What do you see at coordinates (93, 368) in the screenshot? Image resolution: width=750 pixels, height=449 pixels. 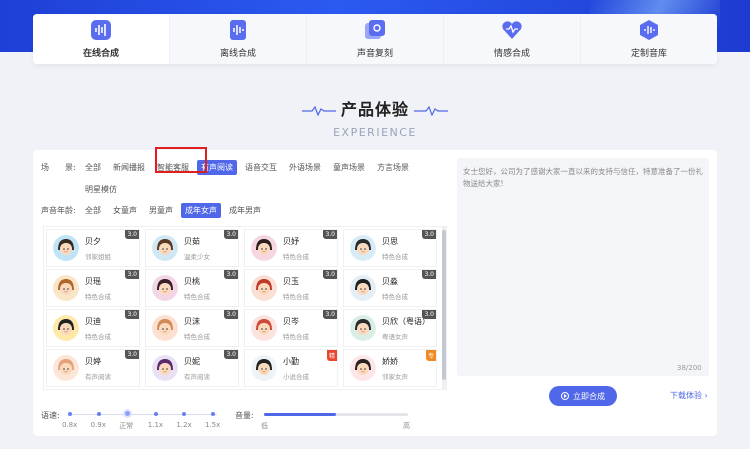 I see `voice-card: 贝婷 有声阅读 3.0` at bounding box center [93, 368].